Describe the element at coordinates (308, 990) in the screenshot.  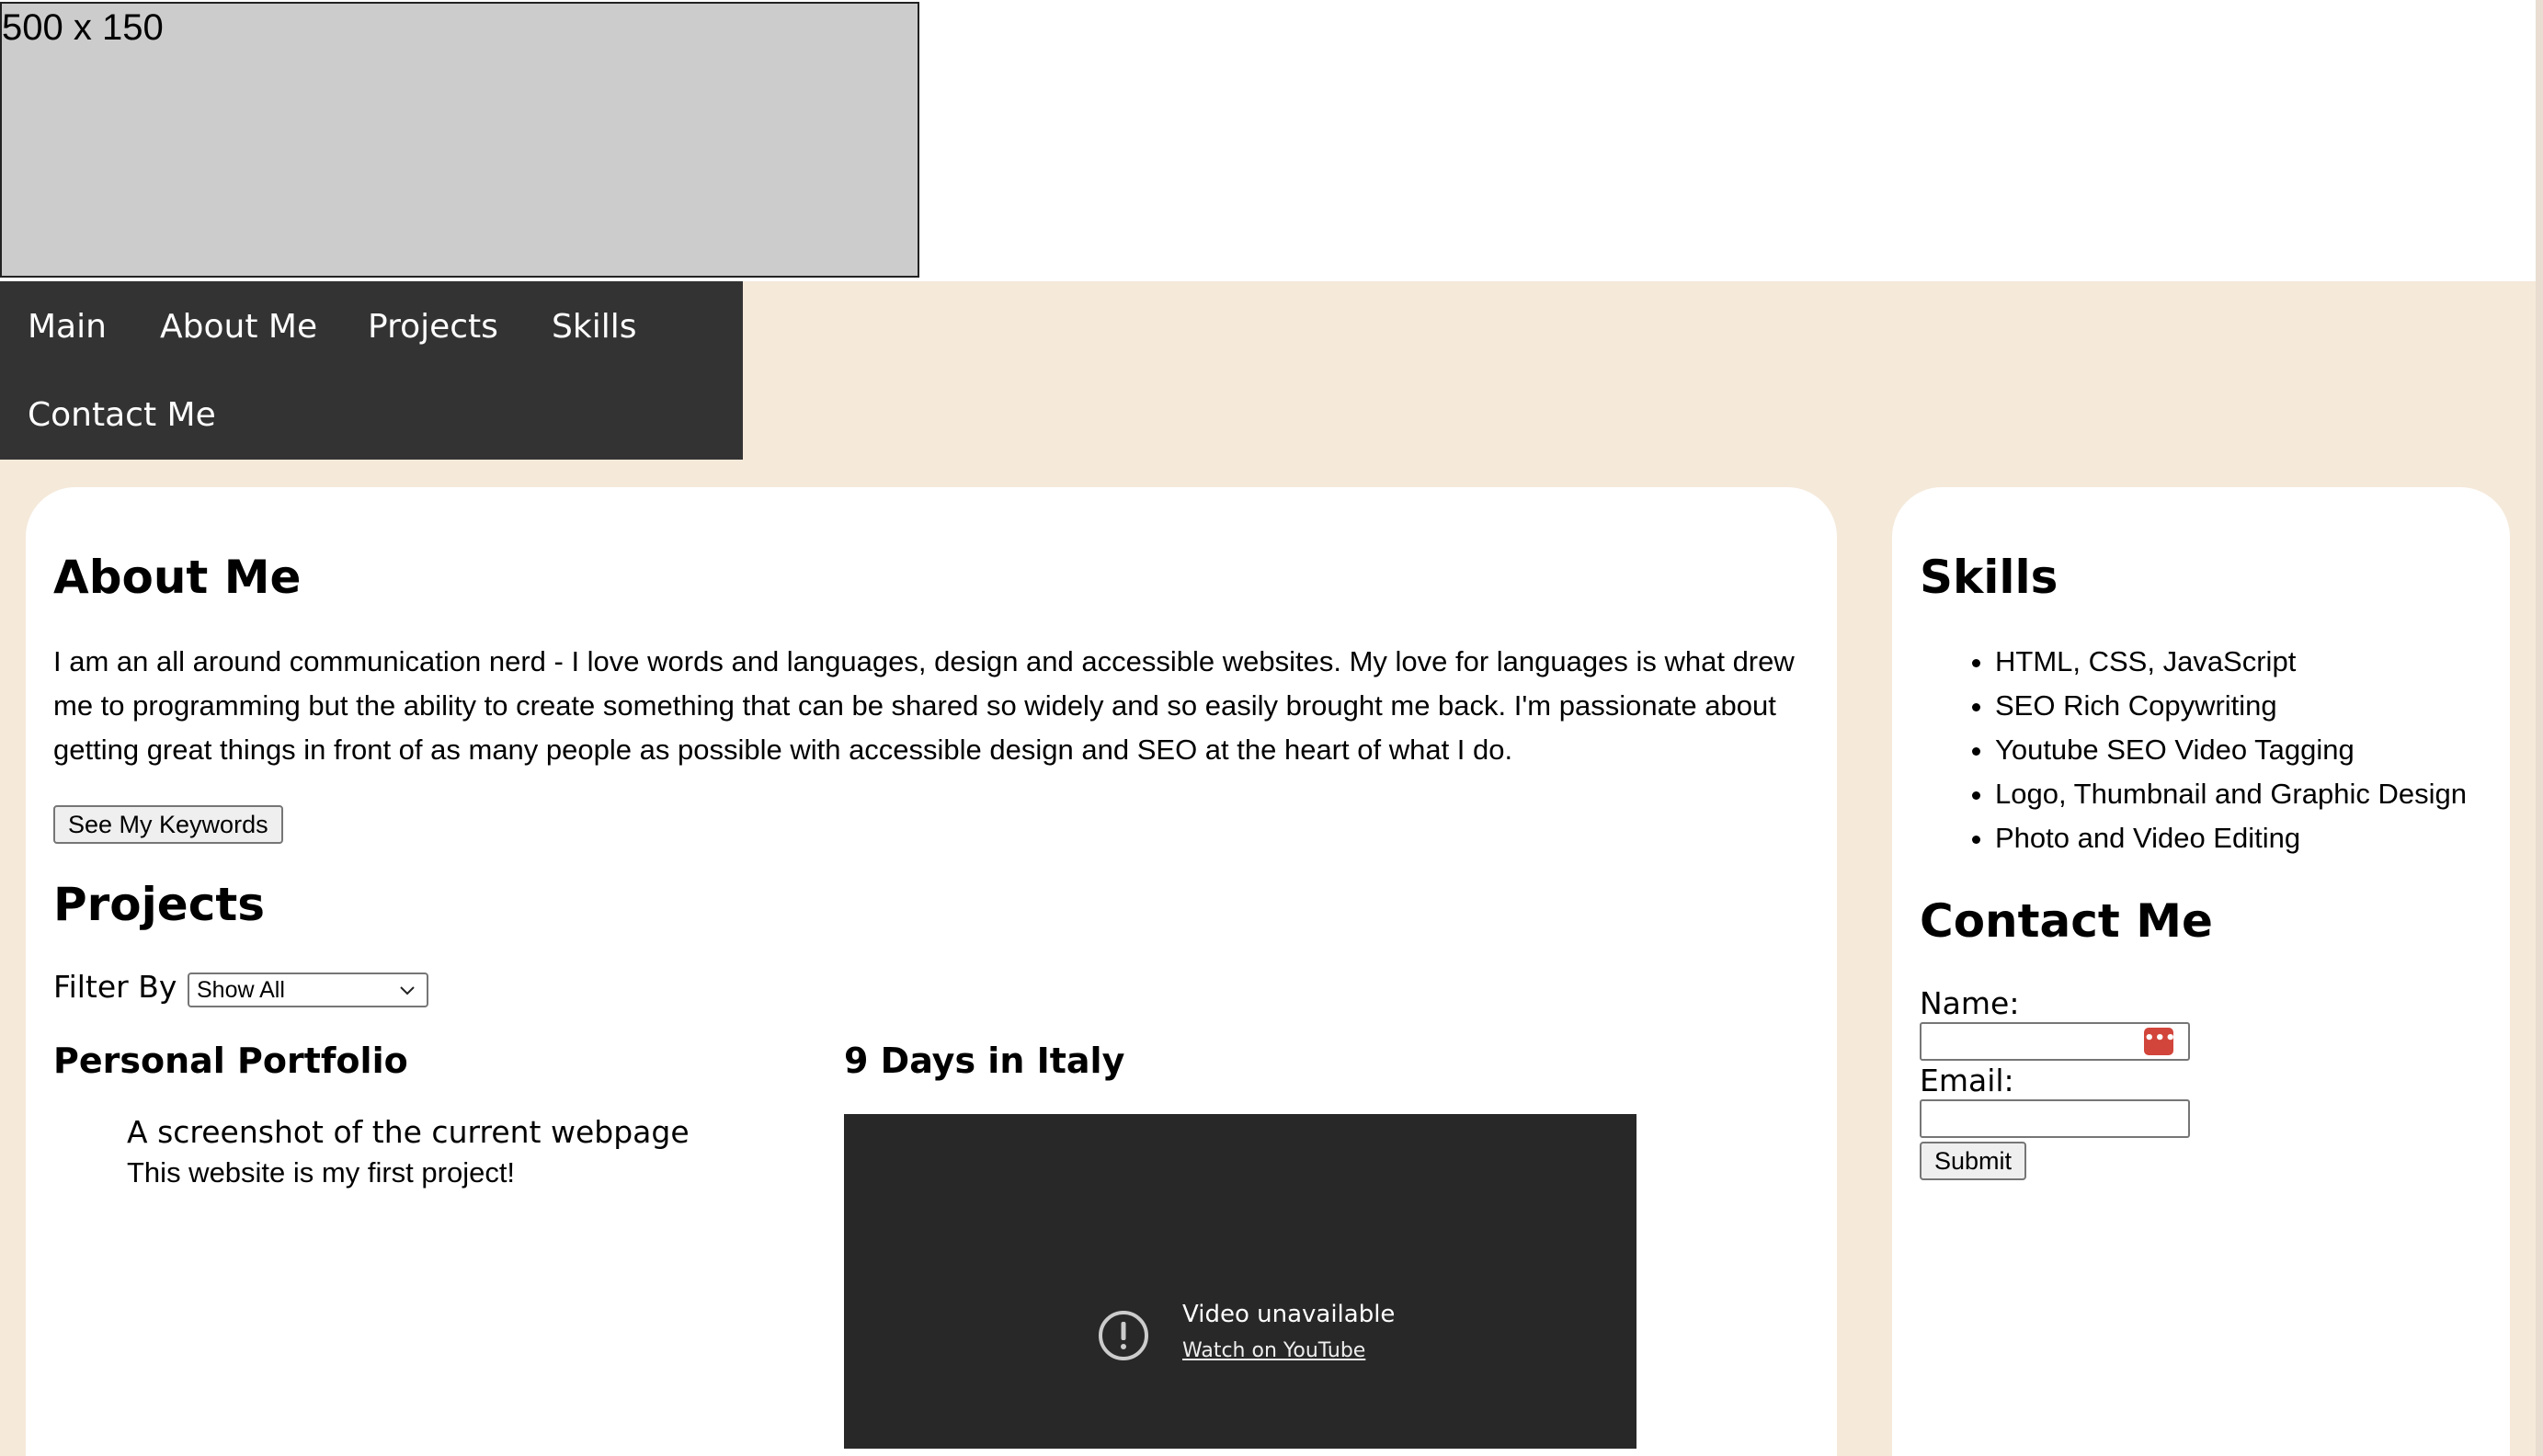
I see `filter-select: Show All` at that location.